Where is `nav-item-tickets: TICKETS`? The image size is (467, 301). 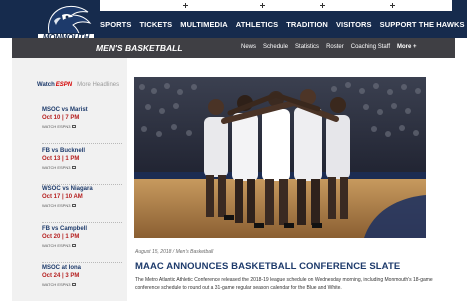
nav-item-tickets: TICKETS is located at coordinates (155, 24).